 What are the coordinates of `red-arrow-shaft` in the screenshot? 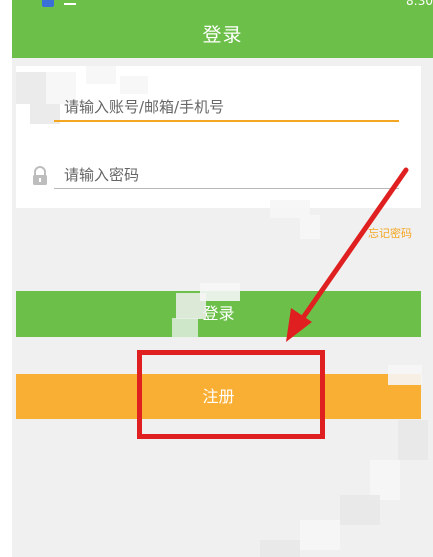 It's located at (353, 246).